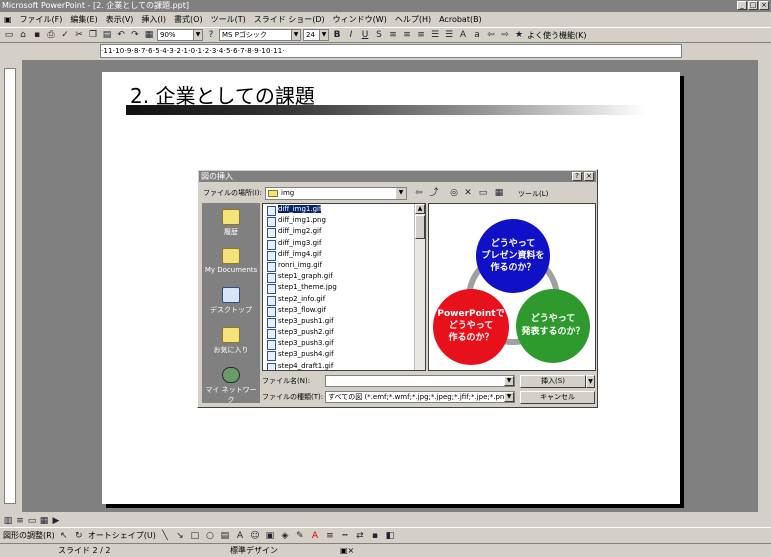 The height and width of the screenshot is (557, 771). What do you see at coordinates (454, 193) in the screenshot?
I see `search-web-icon: ◎` at bounding box center [454, 193].